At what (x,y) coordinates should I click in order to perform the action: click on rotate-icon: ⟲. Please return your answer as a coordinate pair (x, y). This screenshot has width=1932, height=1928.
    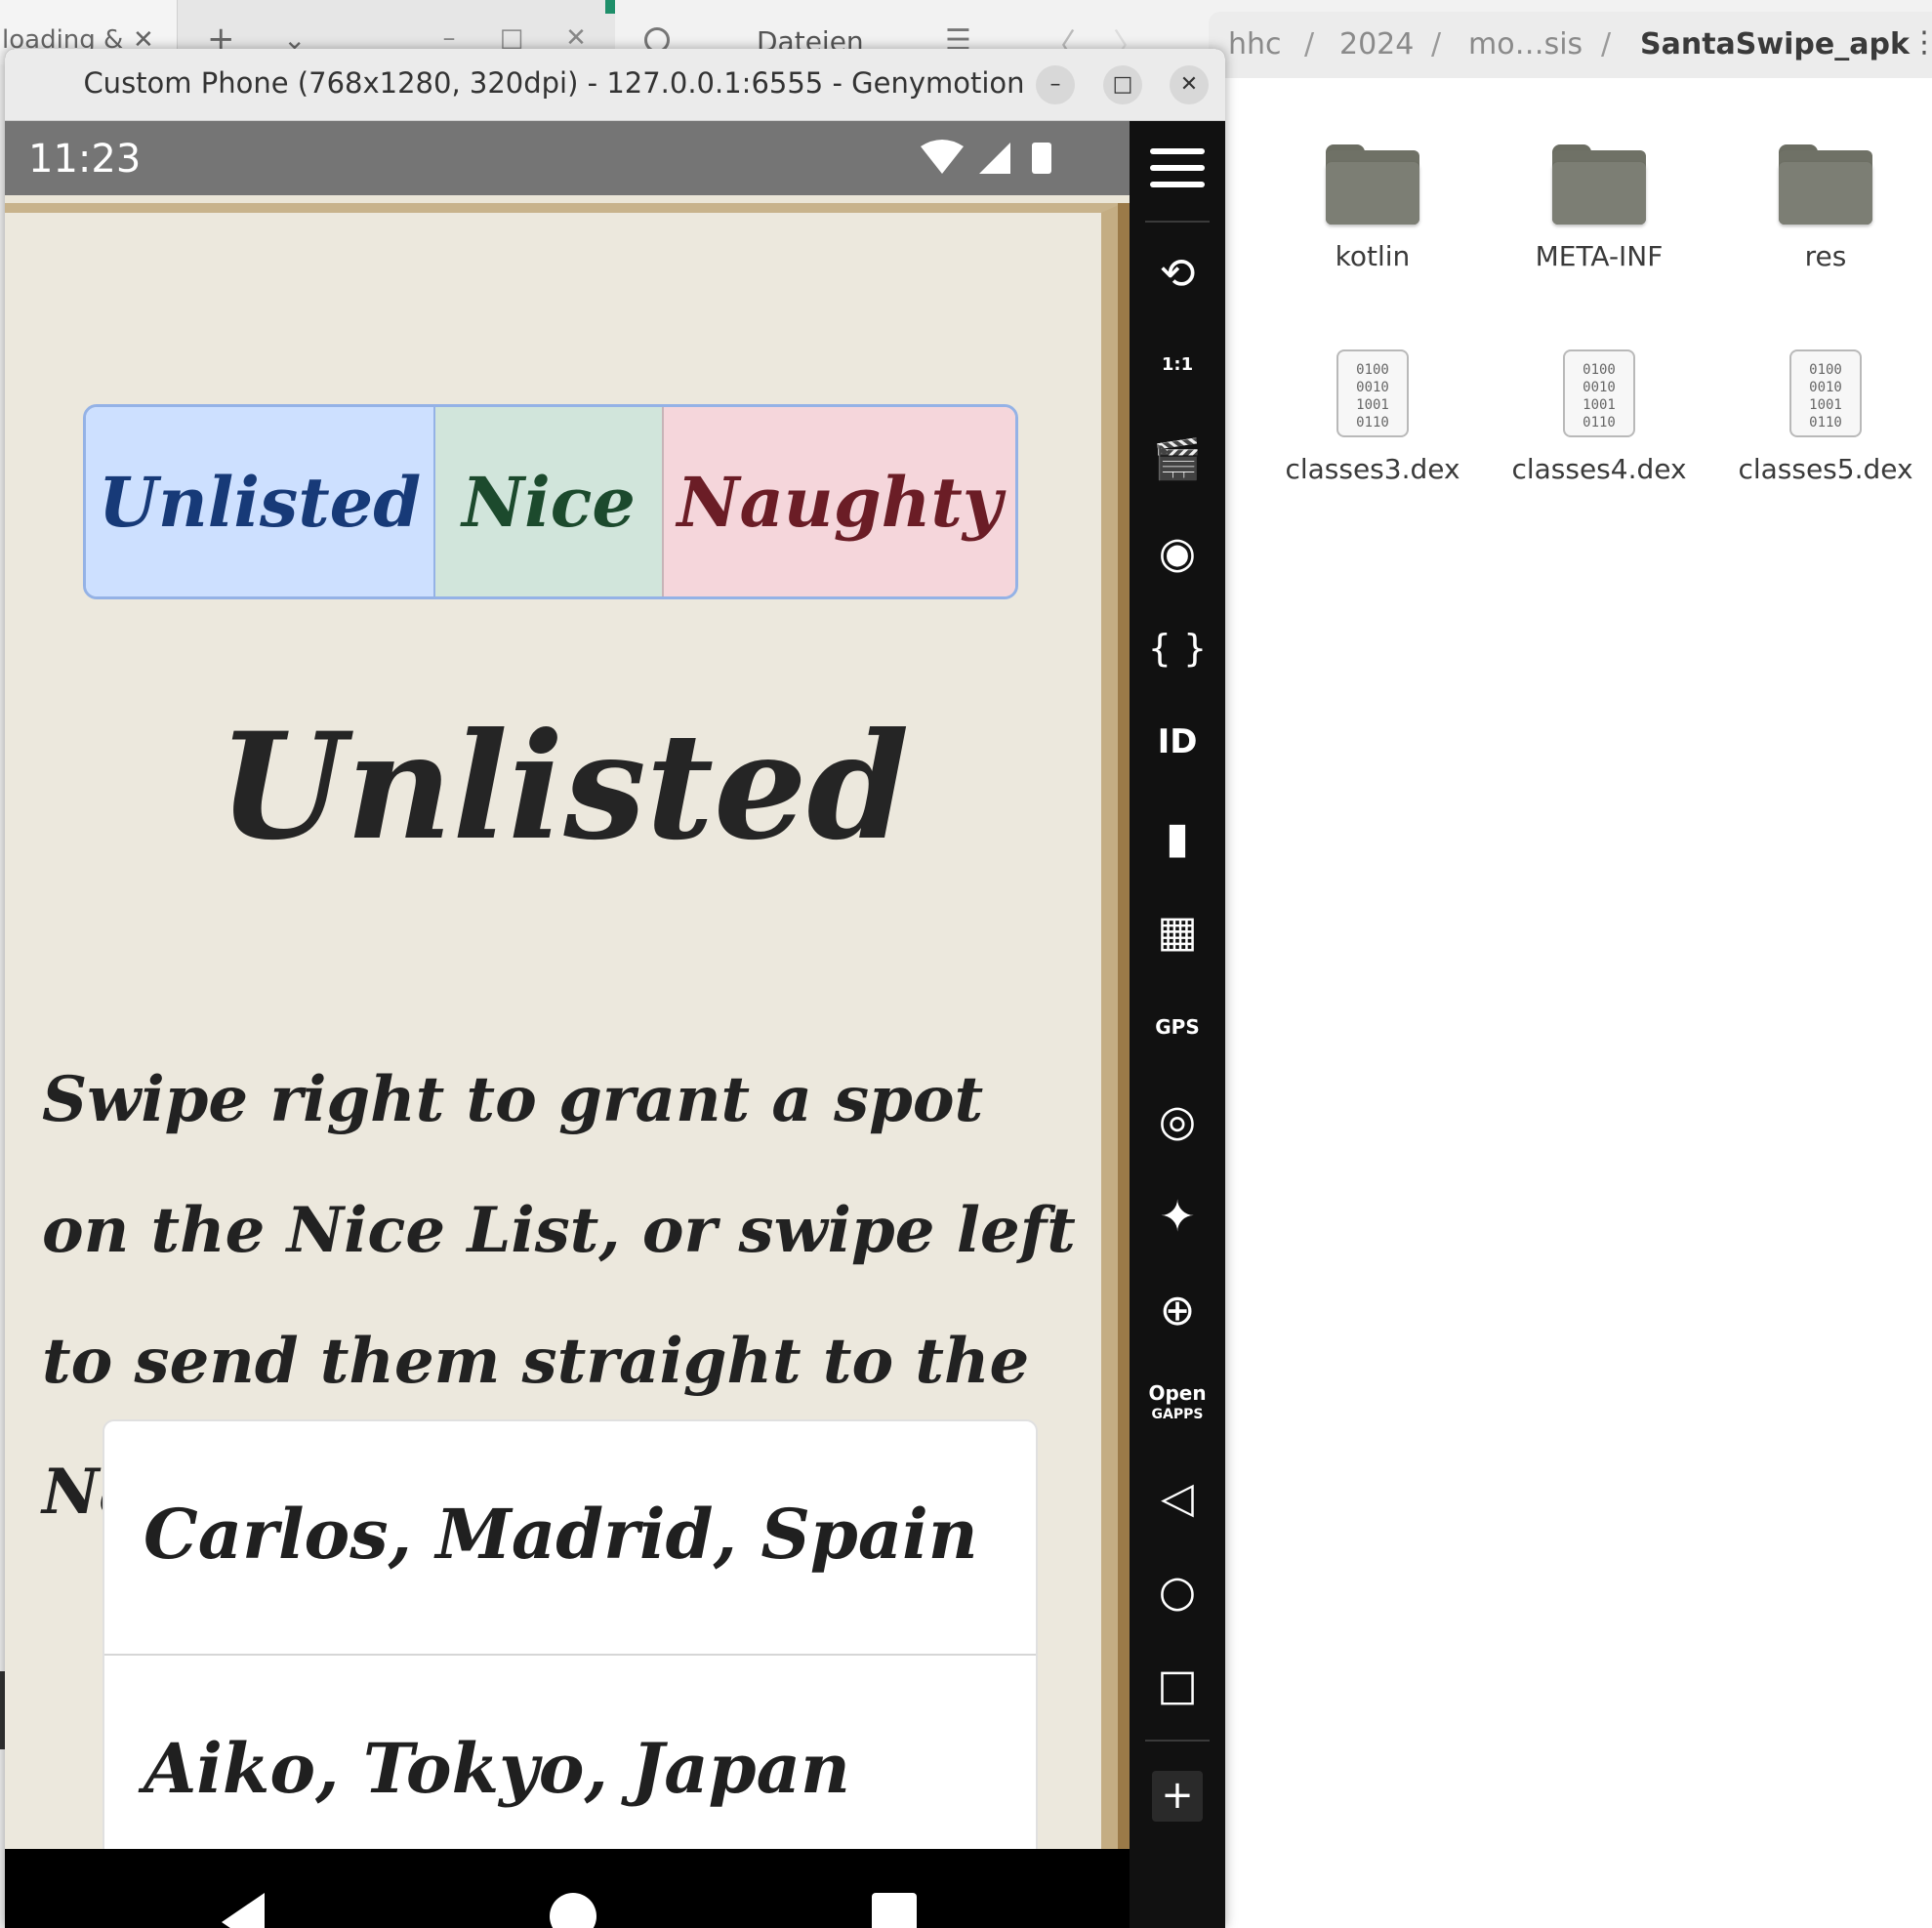
    Looking at the image, I should click on (1177, 273).